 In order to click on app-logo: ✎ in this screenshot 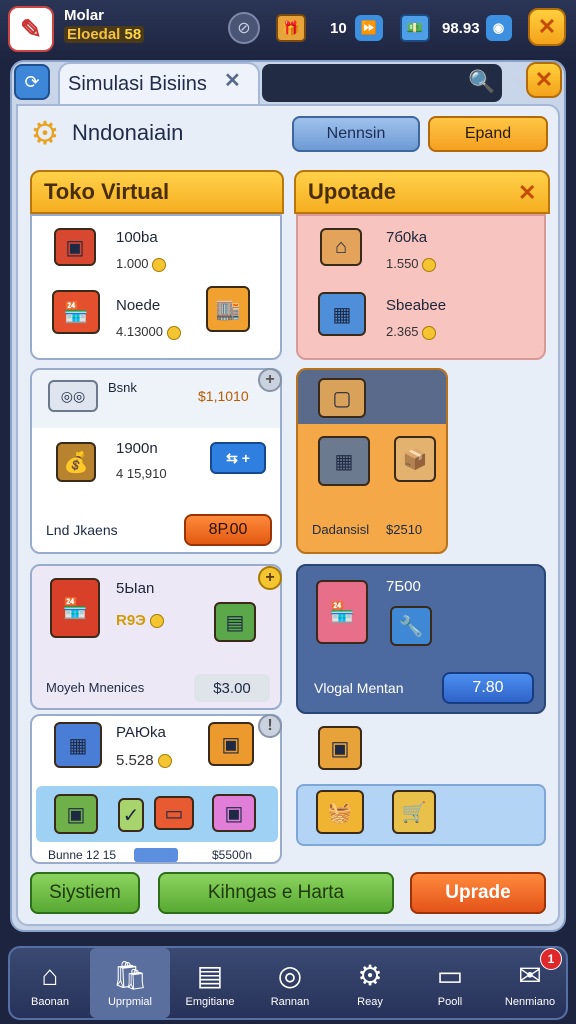, I will do `click(31, 29)`.